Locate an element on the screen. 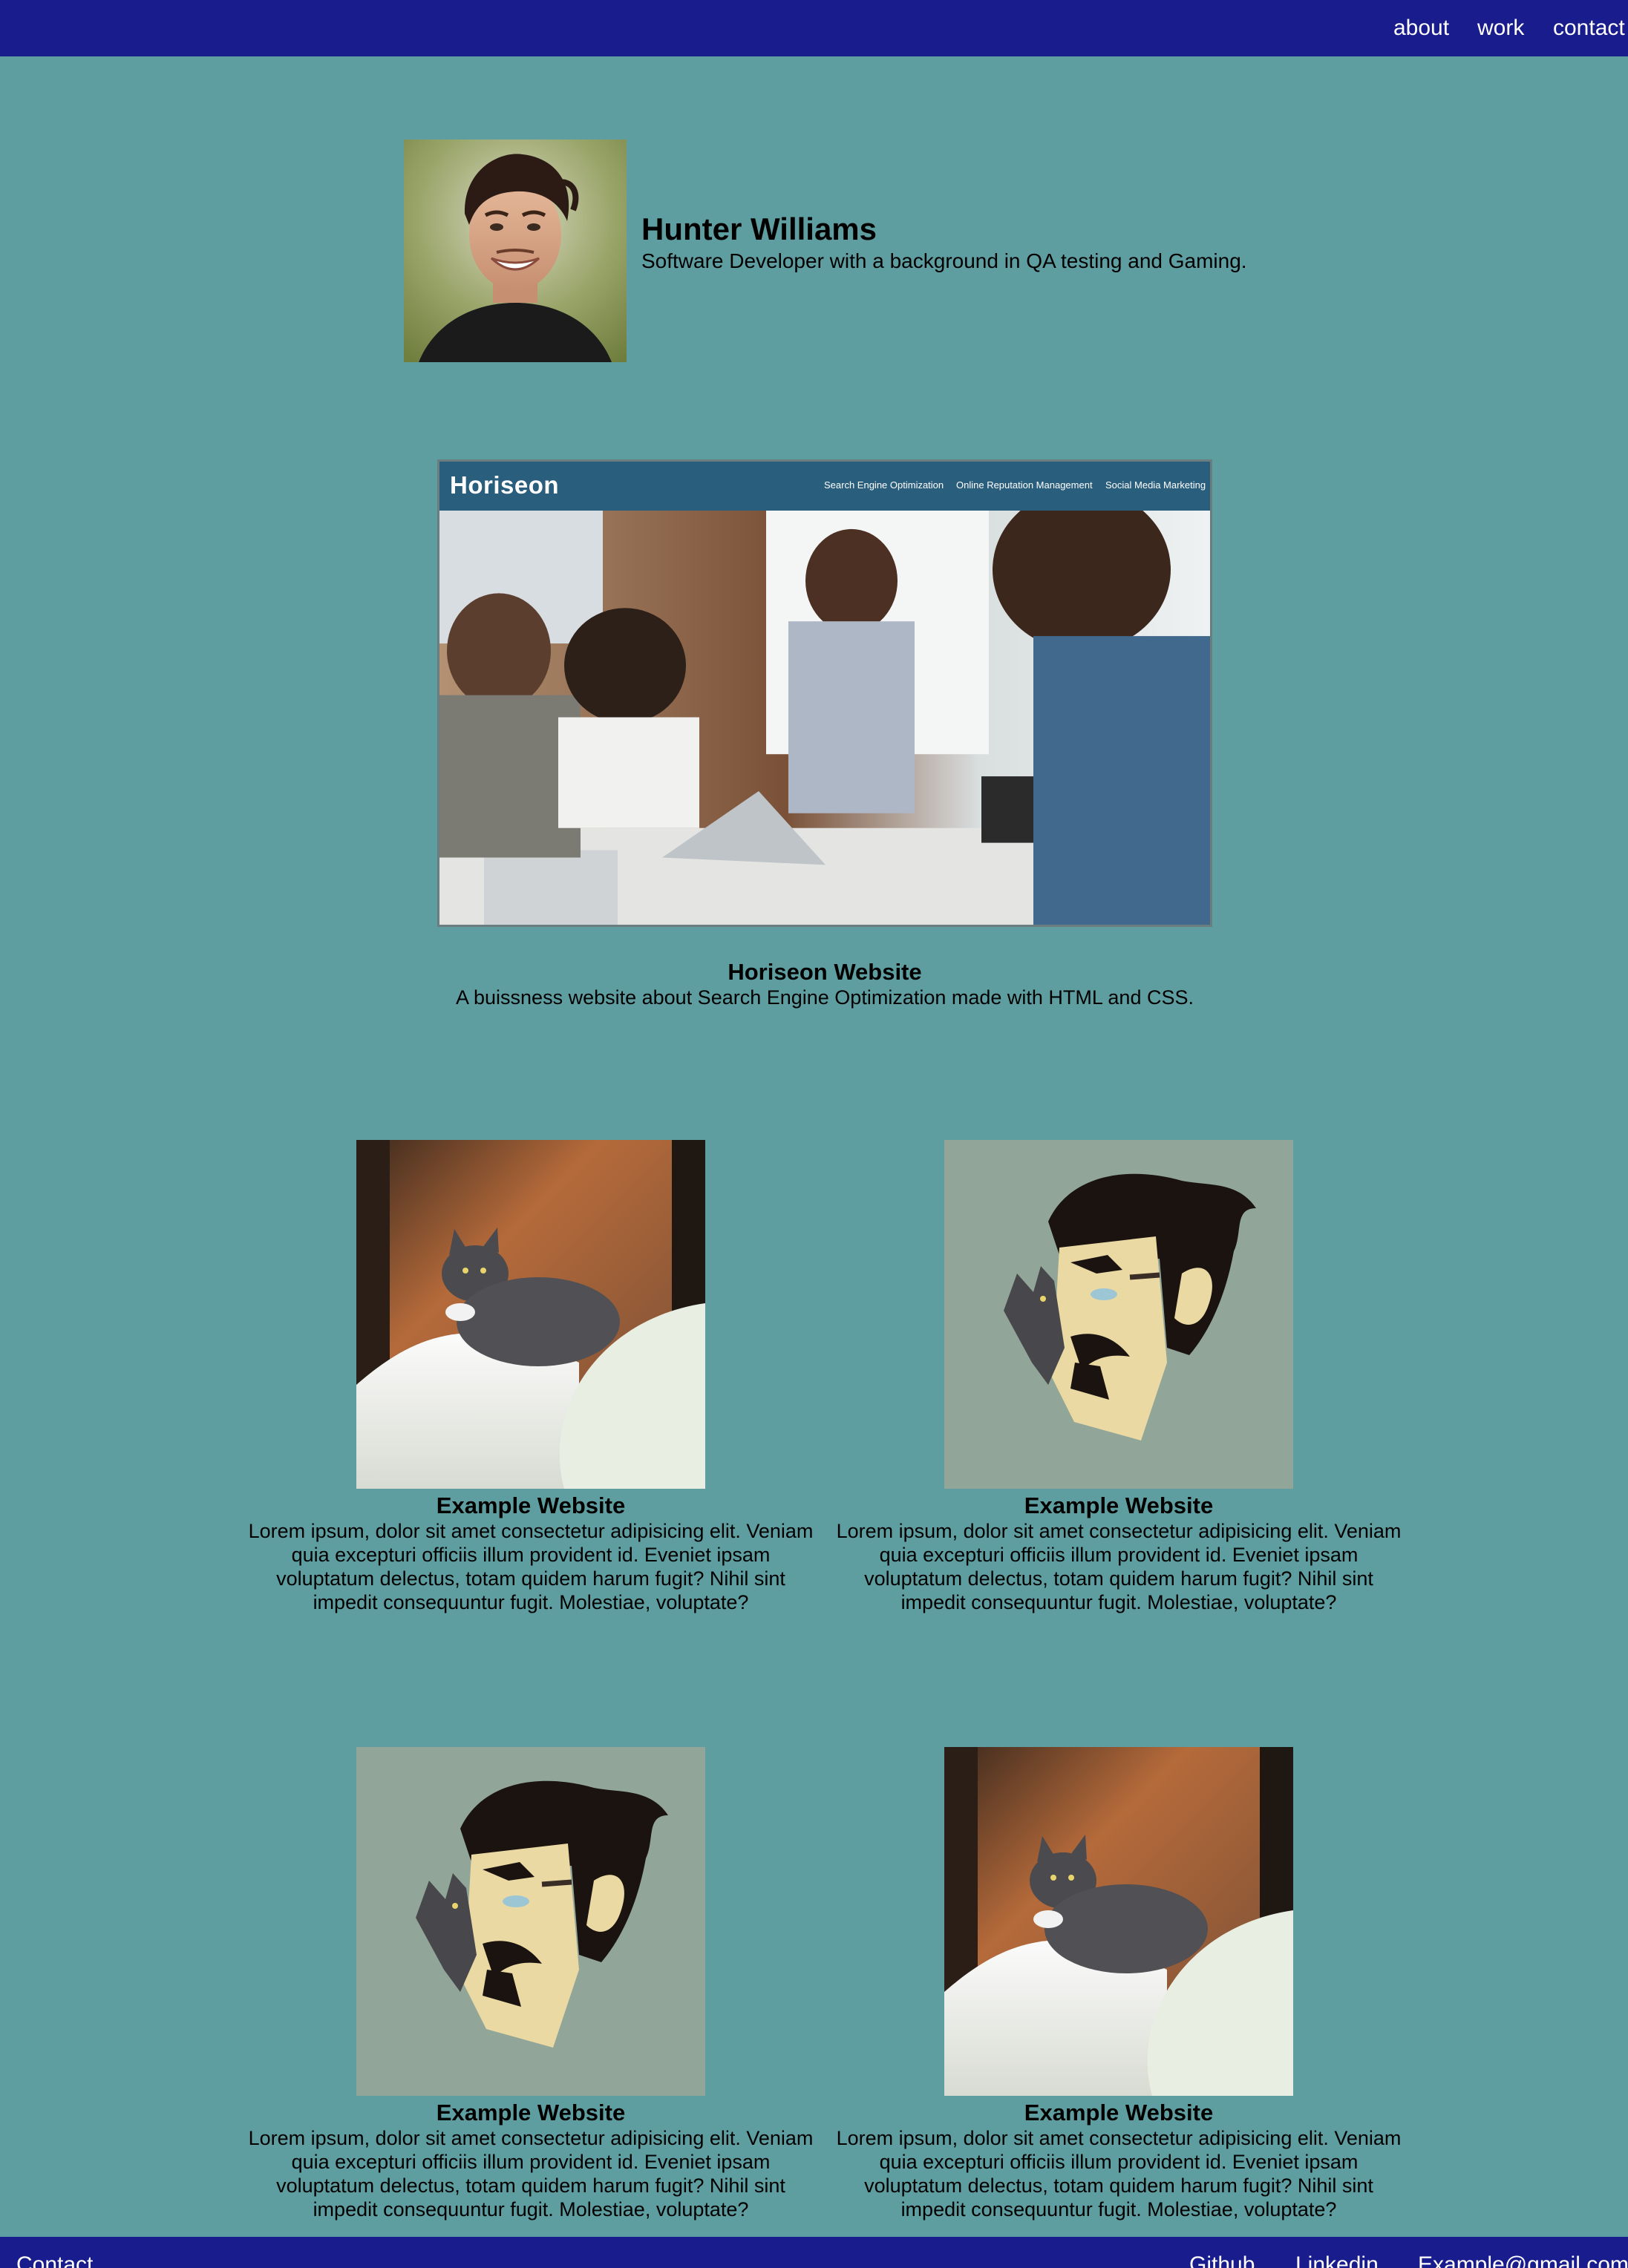  footer-email-link: Example@gmail.com is located at coordinates (1523, 2259).